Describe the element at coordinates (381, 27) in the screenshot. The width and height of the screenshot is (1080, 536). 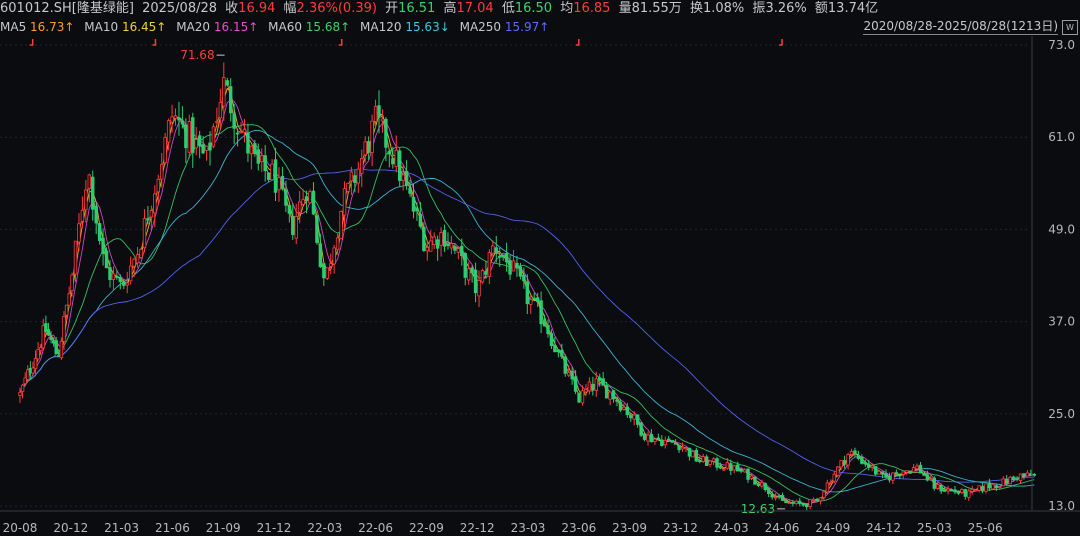
I see `ma120-label: MA120` at that location.